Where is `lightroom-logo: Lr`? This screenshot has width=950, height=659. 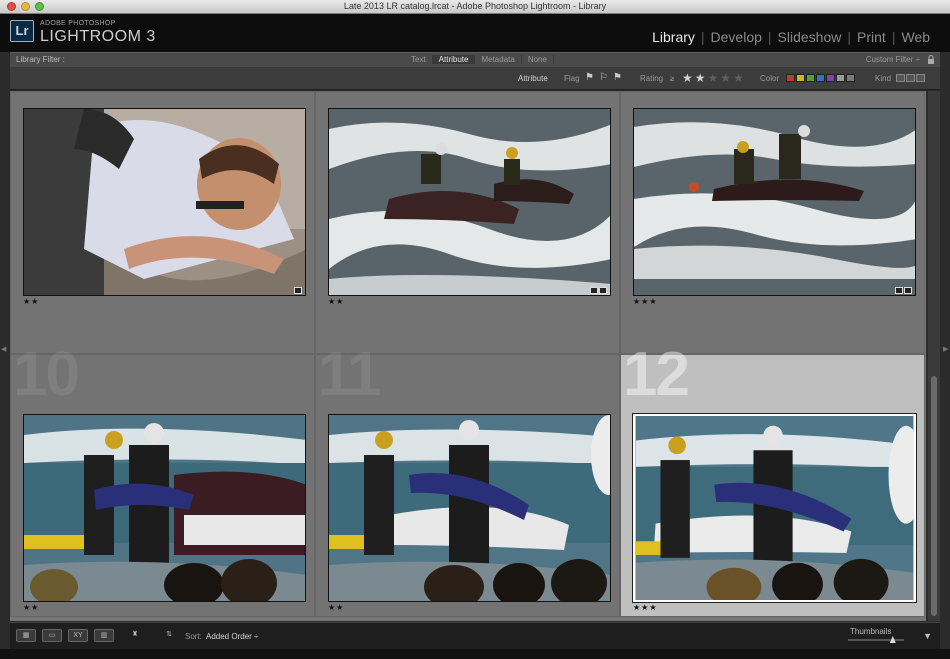
lightroom-logo: Lr is located at coordinates (22, 31).